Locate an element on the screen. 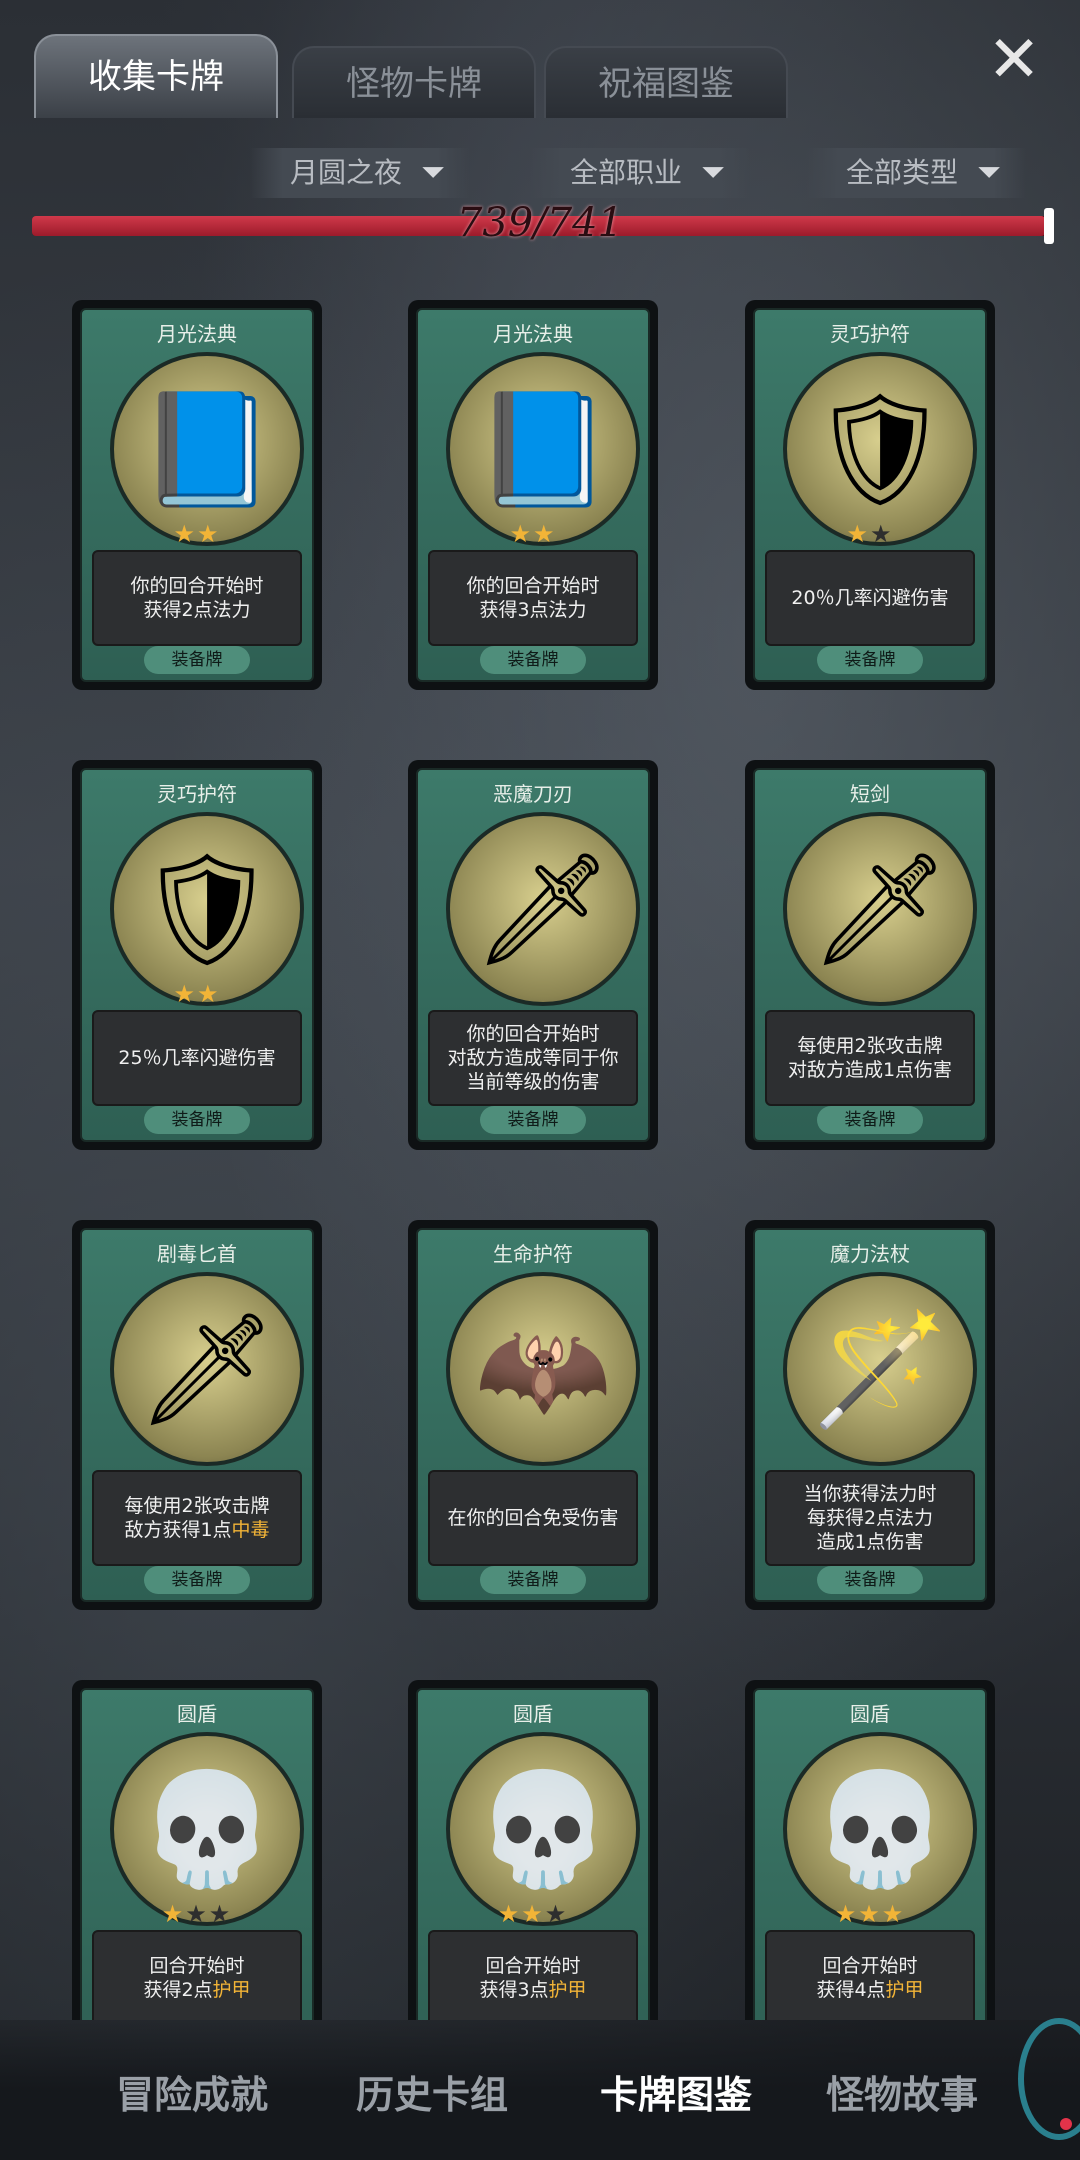 The height and width of the screenshot is (2160, 1080). star-empty-icon: ★ is located at coordinates (556, 1914).